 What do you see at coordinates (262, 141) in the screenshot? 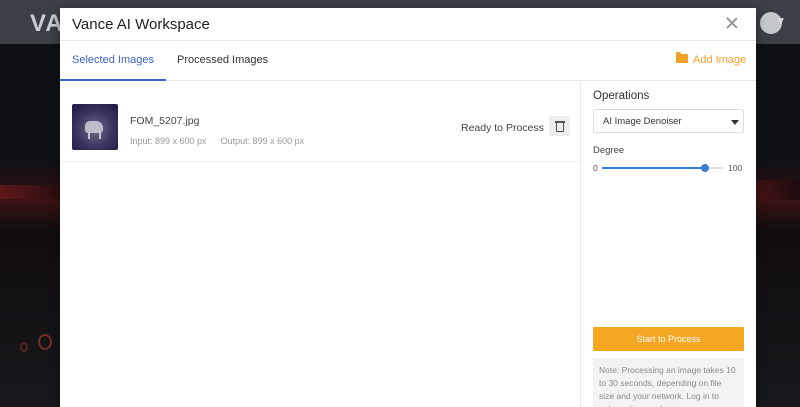
I see `output-size: Output: 899 x 600 px` at bounding box center [262, 141].